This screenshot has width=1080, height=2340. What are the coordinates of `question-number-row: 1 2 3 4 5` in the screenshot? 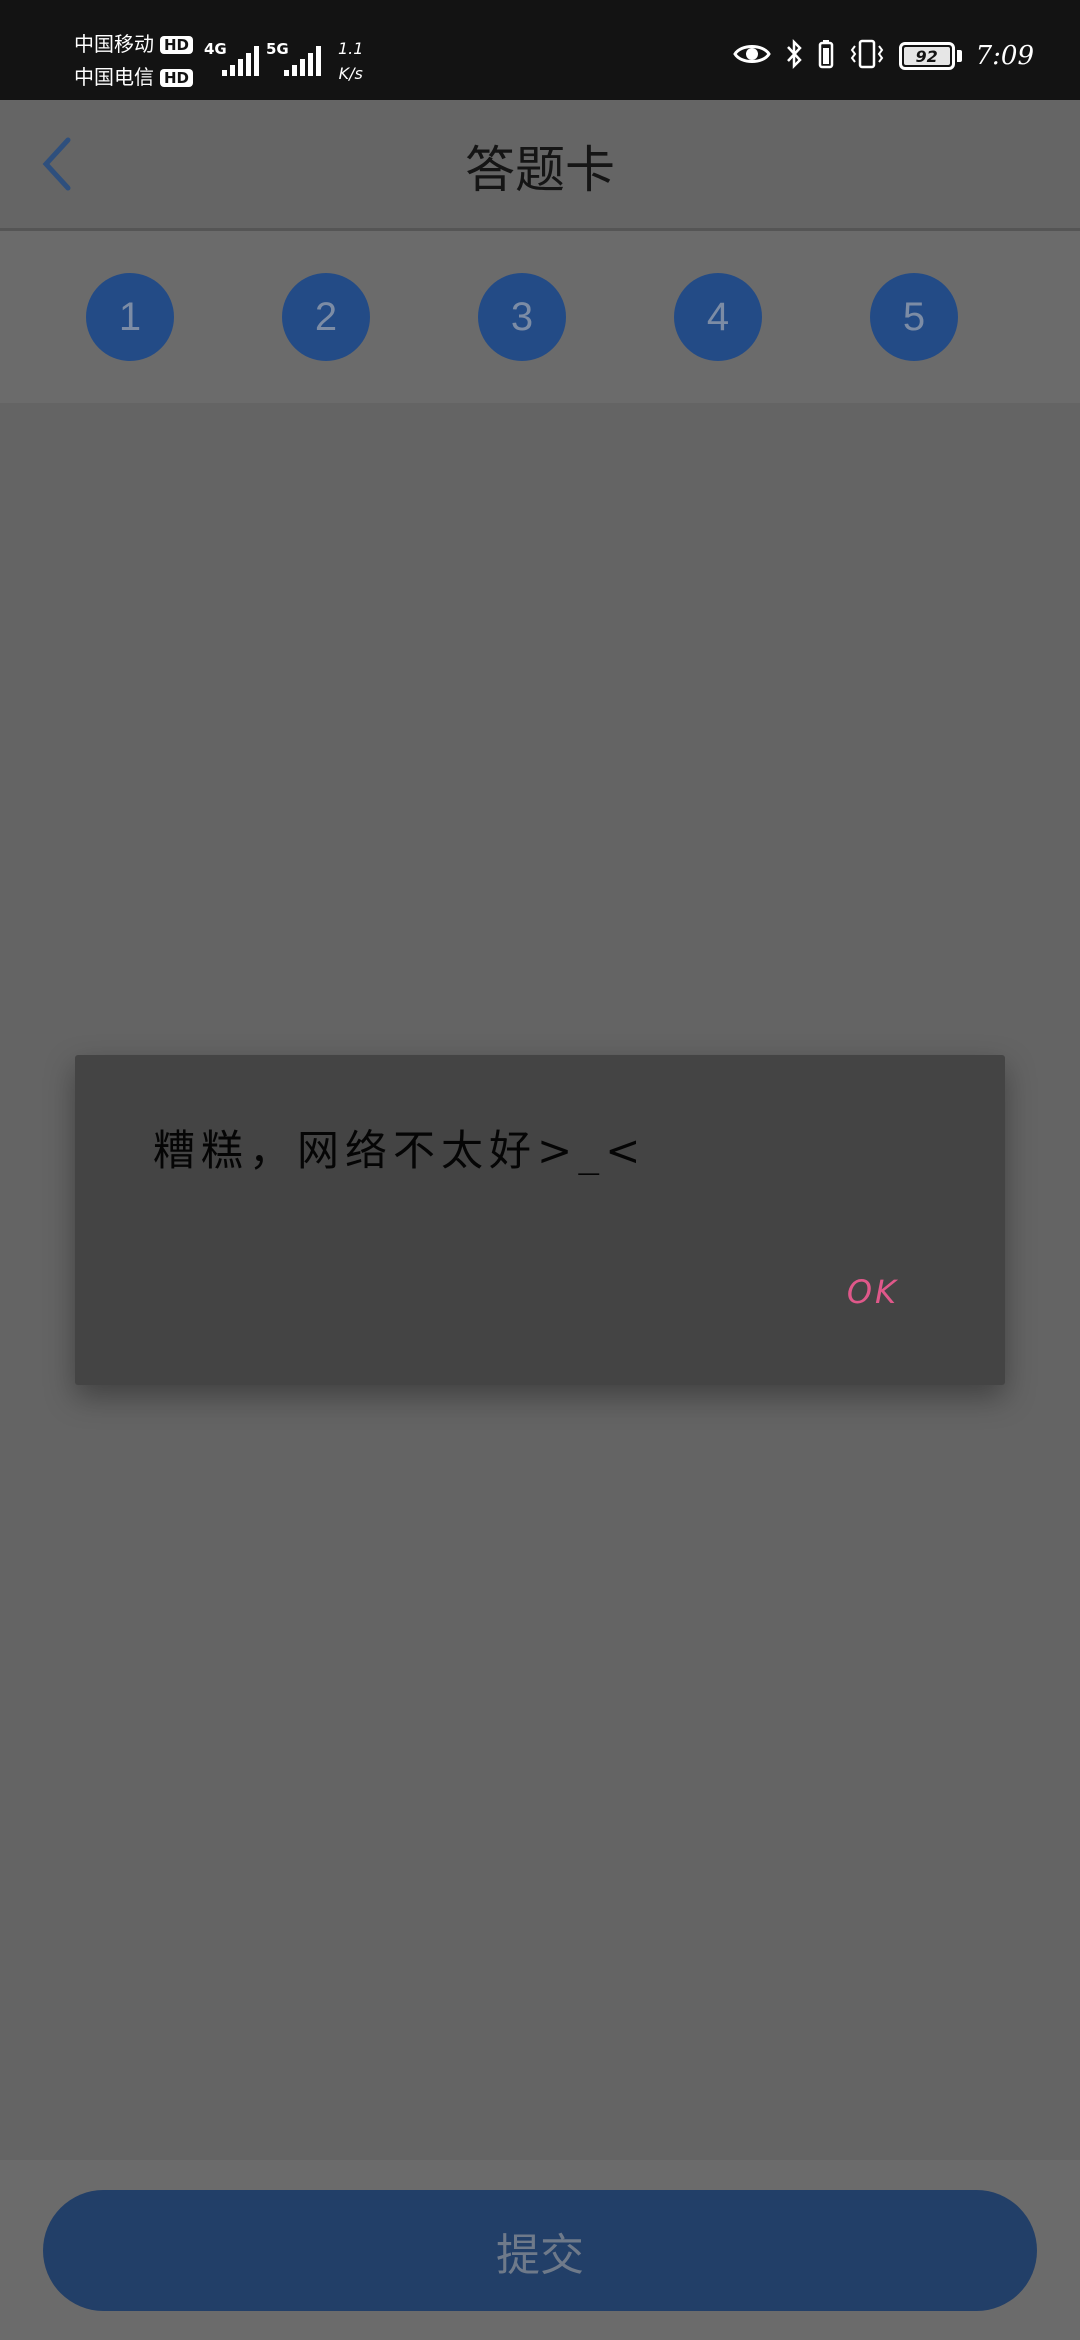 It's located at (540, 317).